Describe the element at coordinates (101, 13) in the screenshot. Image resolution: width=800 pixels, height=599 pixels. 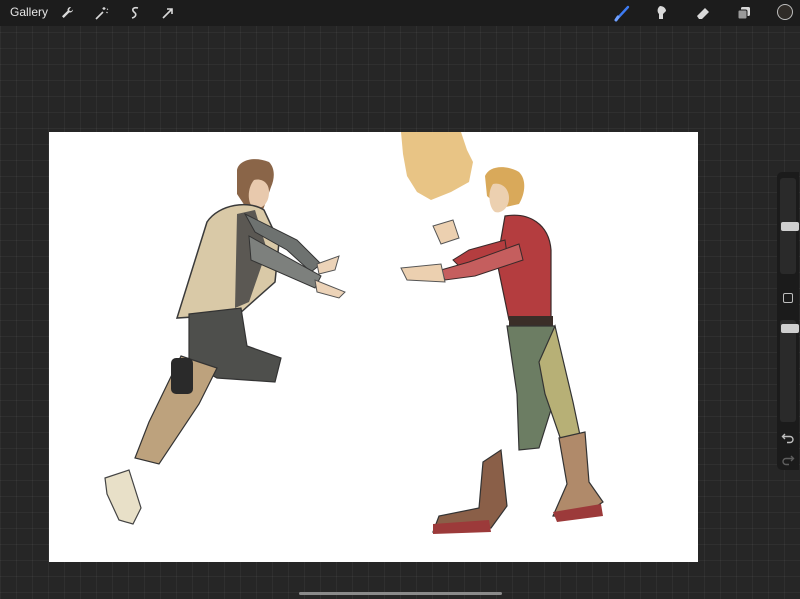
I see `magic-wand-icon` at that location.